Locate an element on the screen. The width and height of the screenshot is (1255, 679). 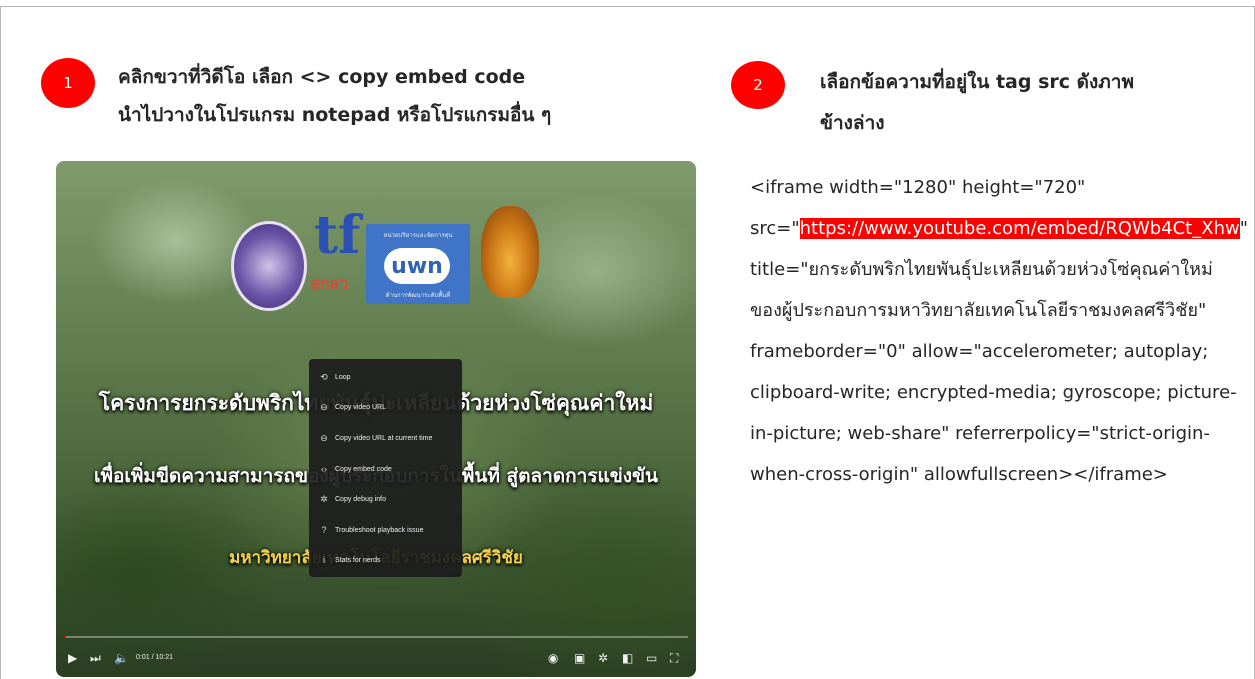
subtitles-icon: ▣ is located at coordinates (579, 658).